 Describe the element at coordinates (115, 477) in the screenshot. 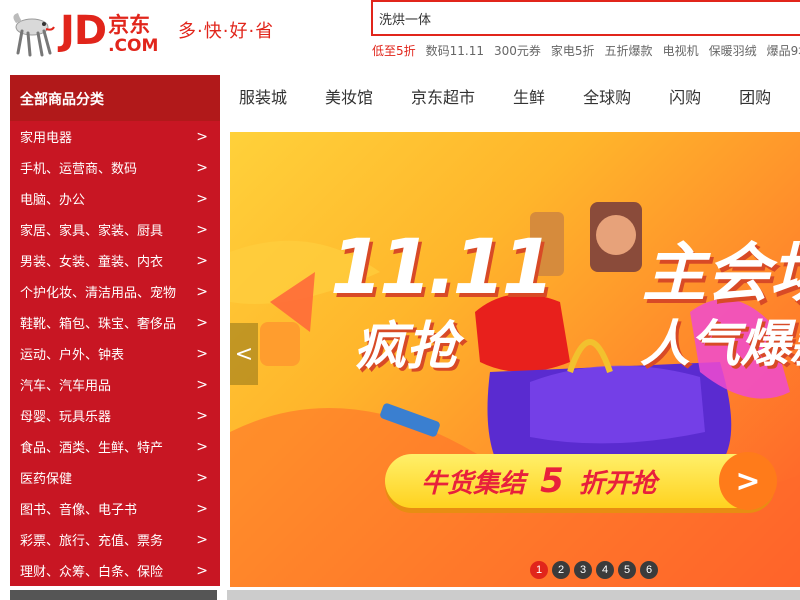

I see `category-item: 医药保健 >` at that location.